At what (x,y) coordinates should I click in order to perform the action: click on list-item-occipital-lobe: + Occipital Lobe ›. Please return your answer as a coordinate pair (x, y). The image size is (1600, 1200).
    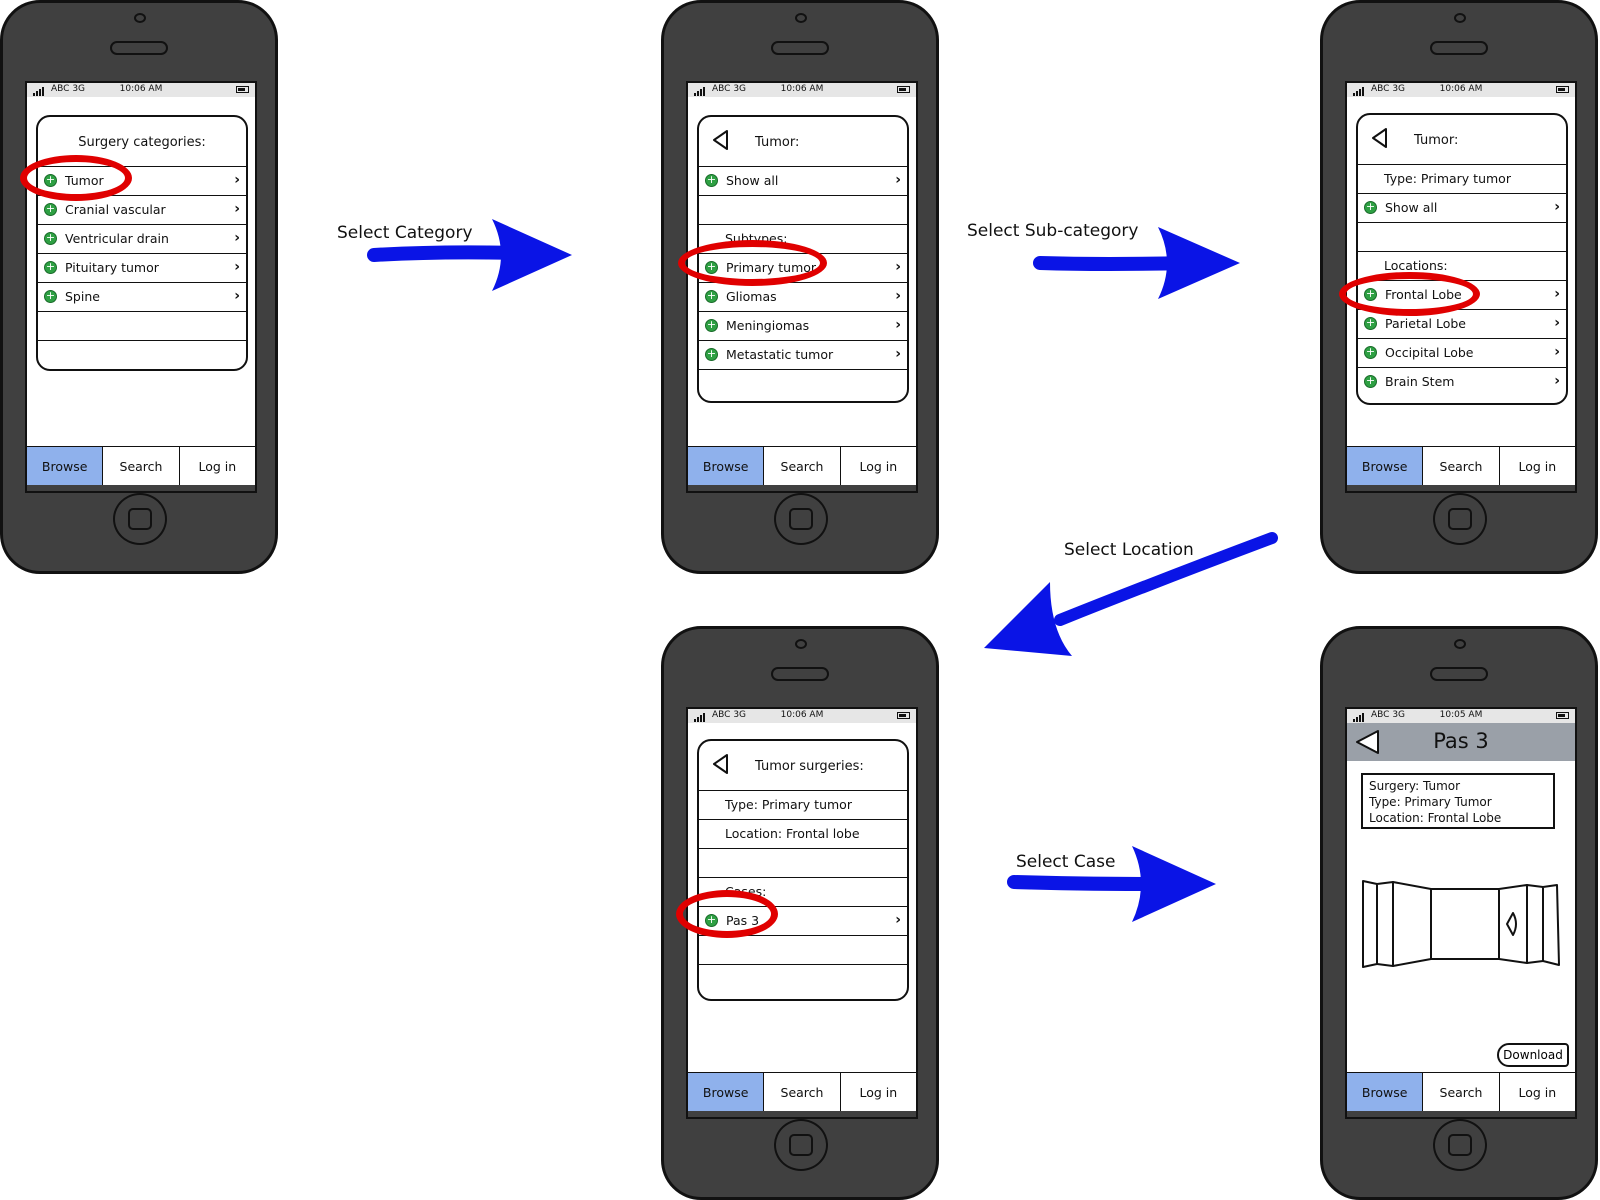
    Looking at the image, I should click on (1462, 353).